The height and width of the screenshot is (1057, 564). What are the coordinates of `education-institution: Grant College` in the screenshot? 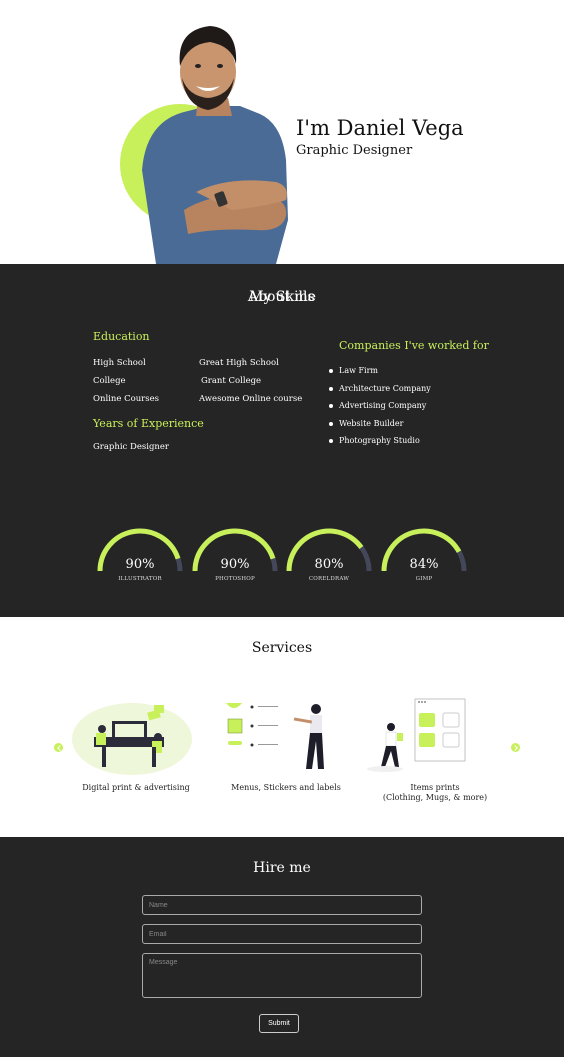 It's located at (231, 381).